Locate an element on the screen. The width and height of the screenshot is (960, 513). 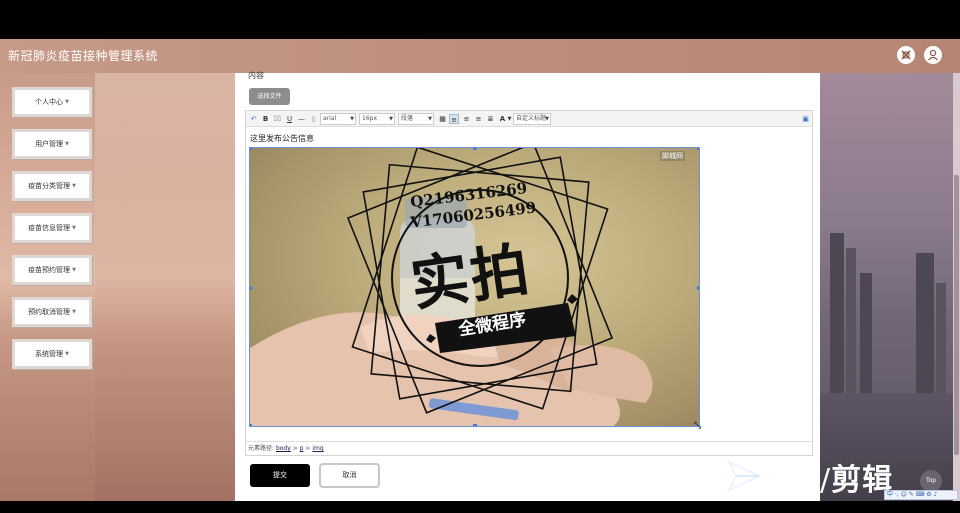
sidebar-item-vaccine-category: 疫苗分类管理 ▼ is located at coordinates (52, 186).